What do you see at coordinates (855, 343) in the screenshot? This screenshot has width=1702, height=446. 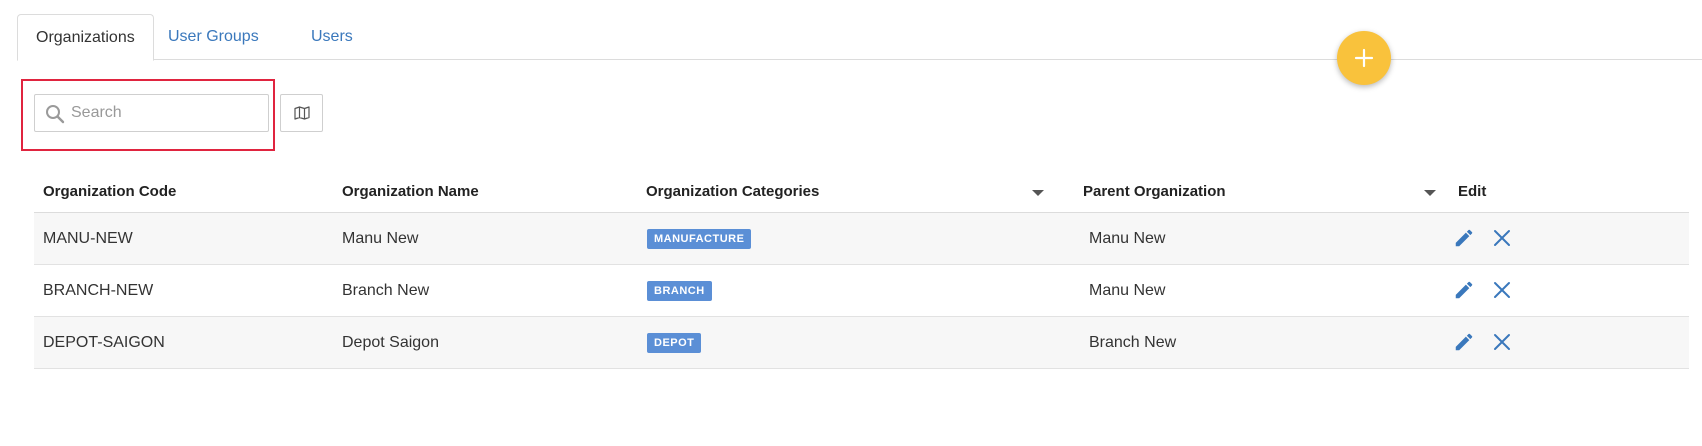 I see `cell-category: DEPOT` at bounding box center [855, 343].